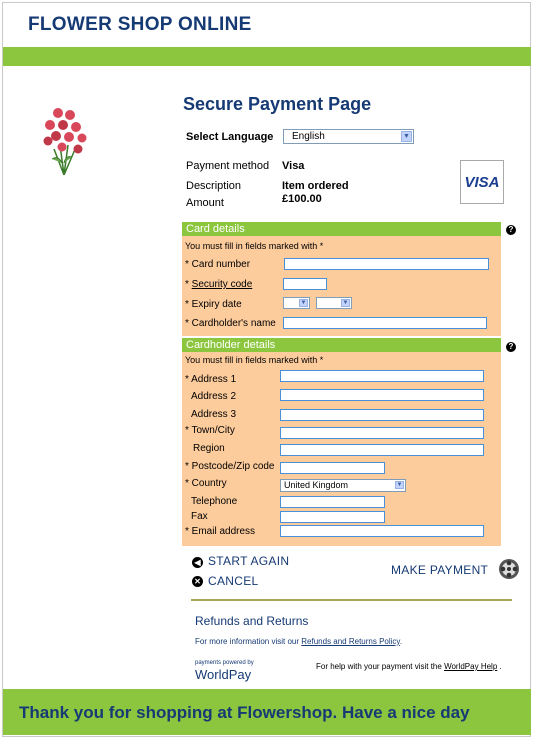 This screenshot has height=741, width=535. I want to click on cardholder-name-input, so click(385, 323).